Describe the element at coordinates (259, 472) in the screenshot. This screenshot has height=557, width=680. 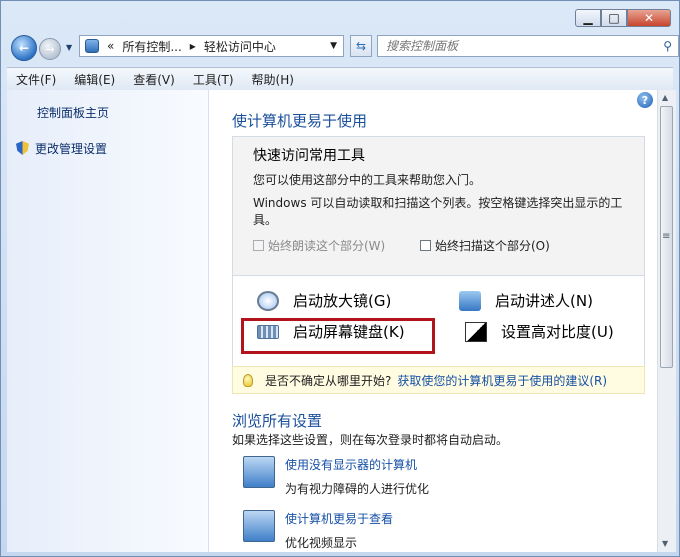
I see `monitor-icon` at that location.